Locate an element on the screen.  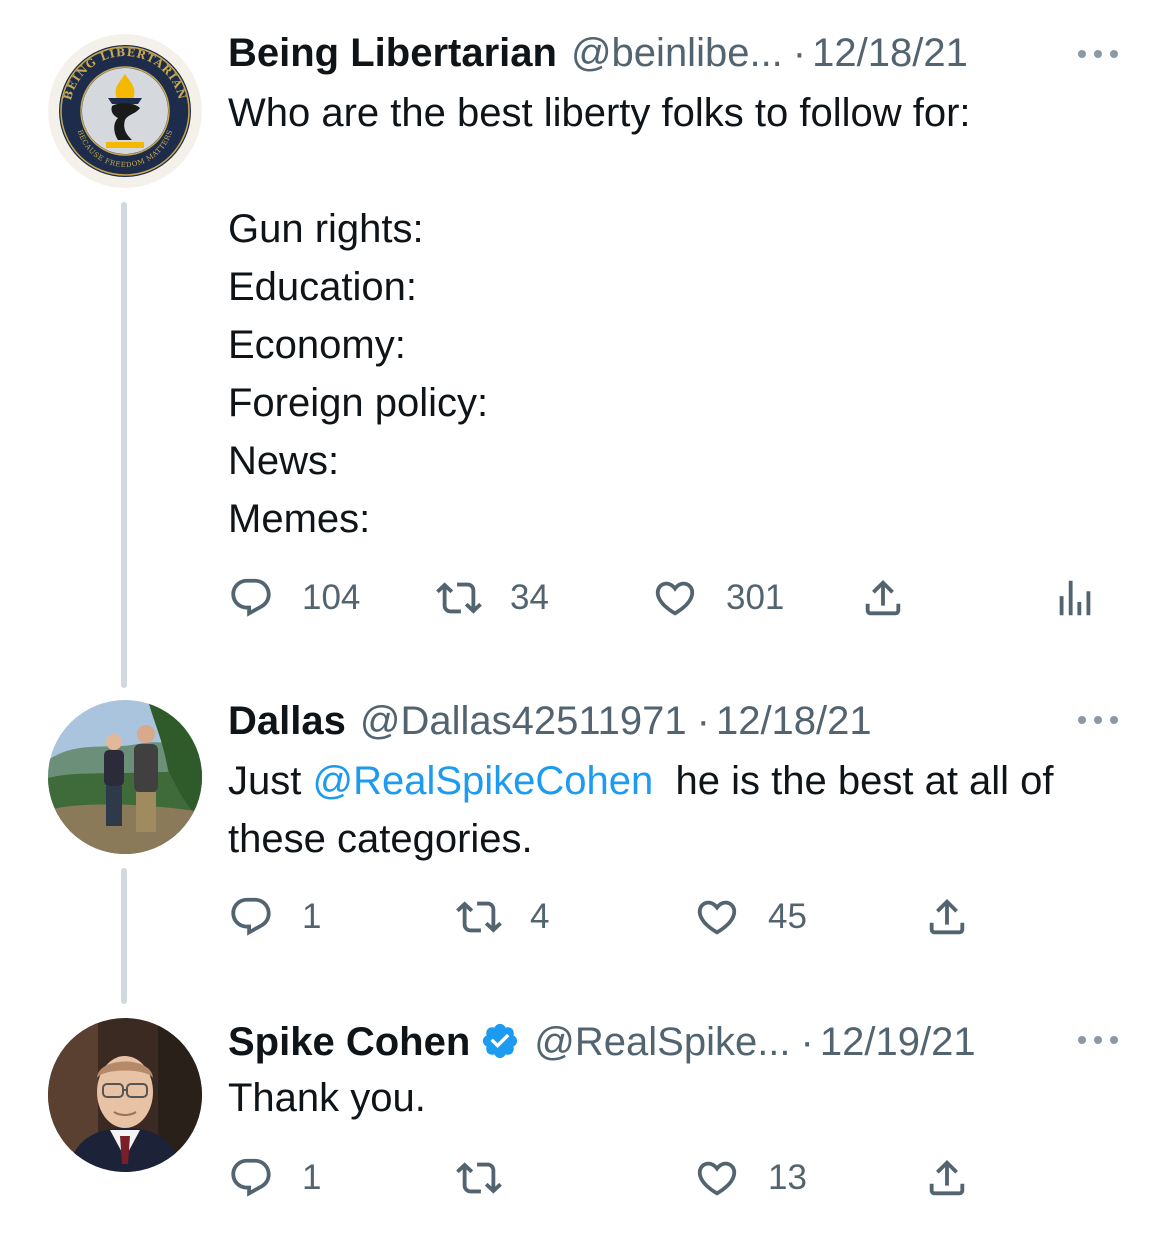
display-name: Being Libertarian is located at coordinates (392, 53).